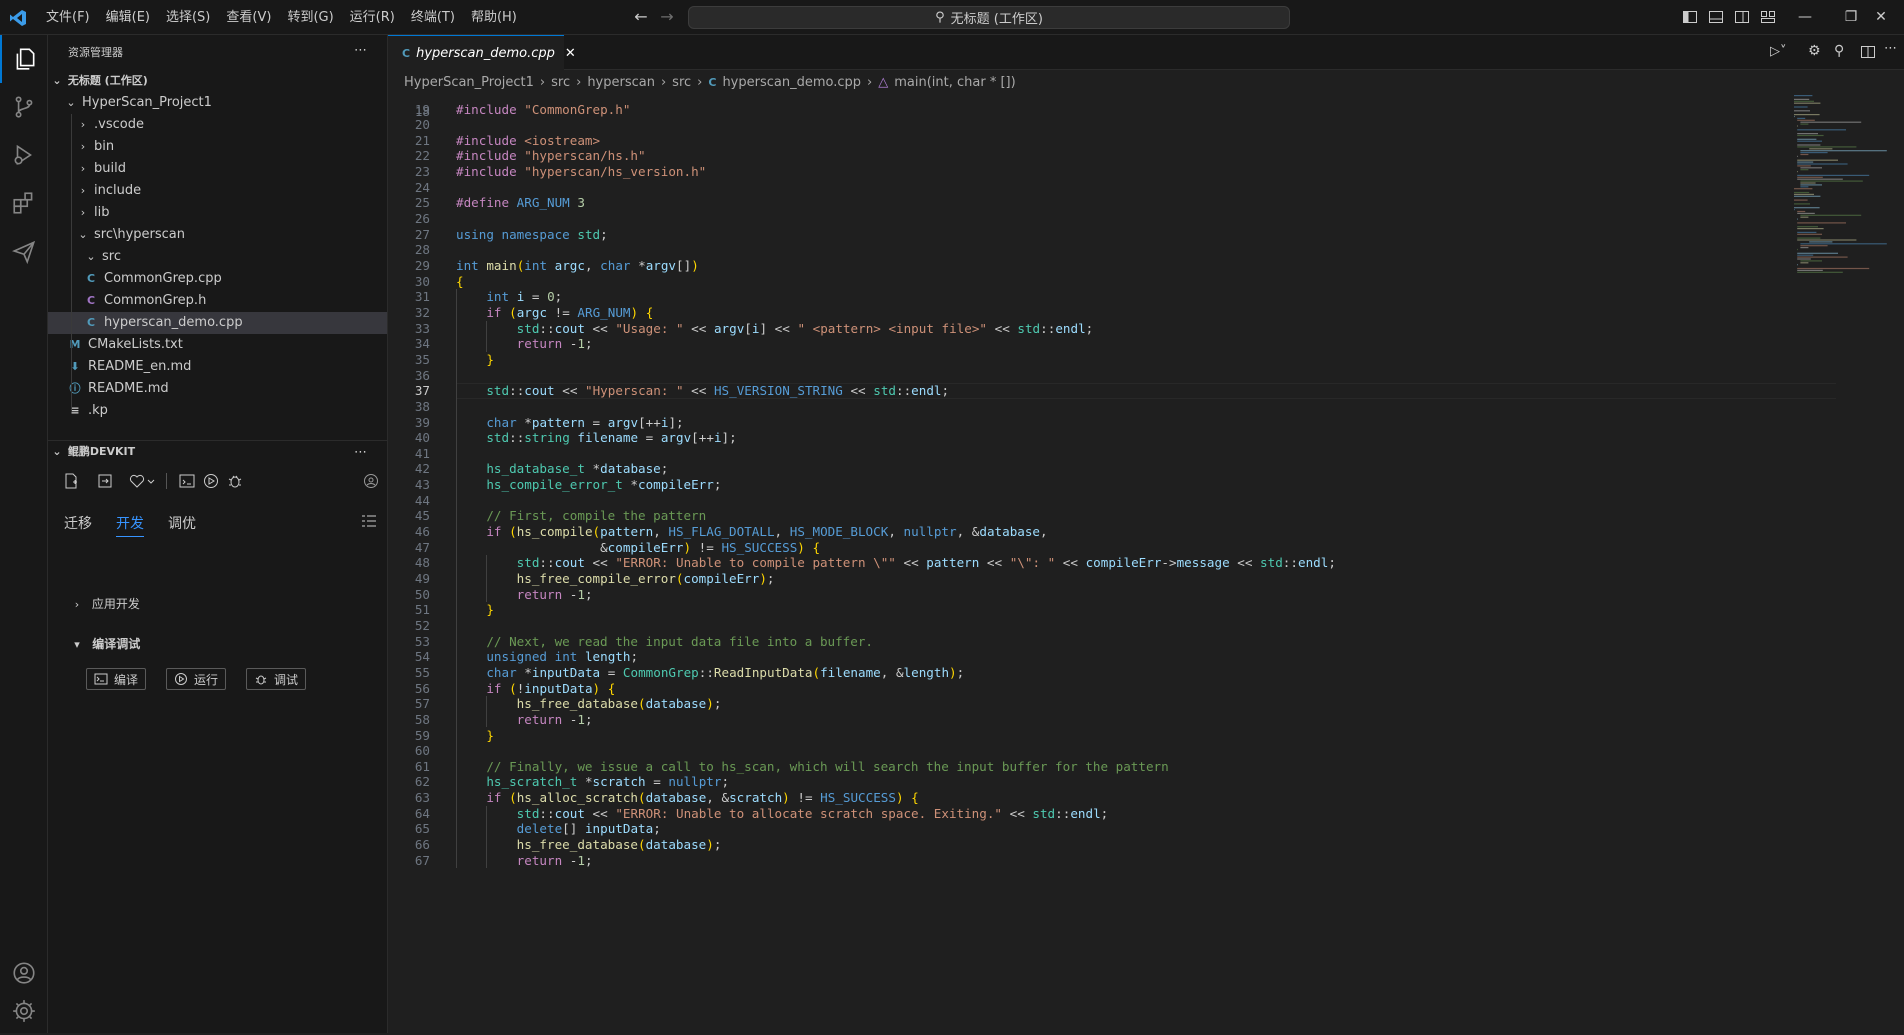 The height and width of the screenshot is (1035, 1904). I want to click on more-actions-icon: ⋯, so click(360, 50).